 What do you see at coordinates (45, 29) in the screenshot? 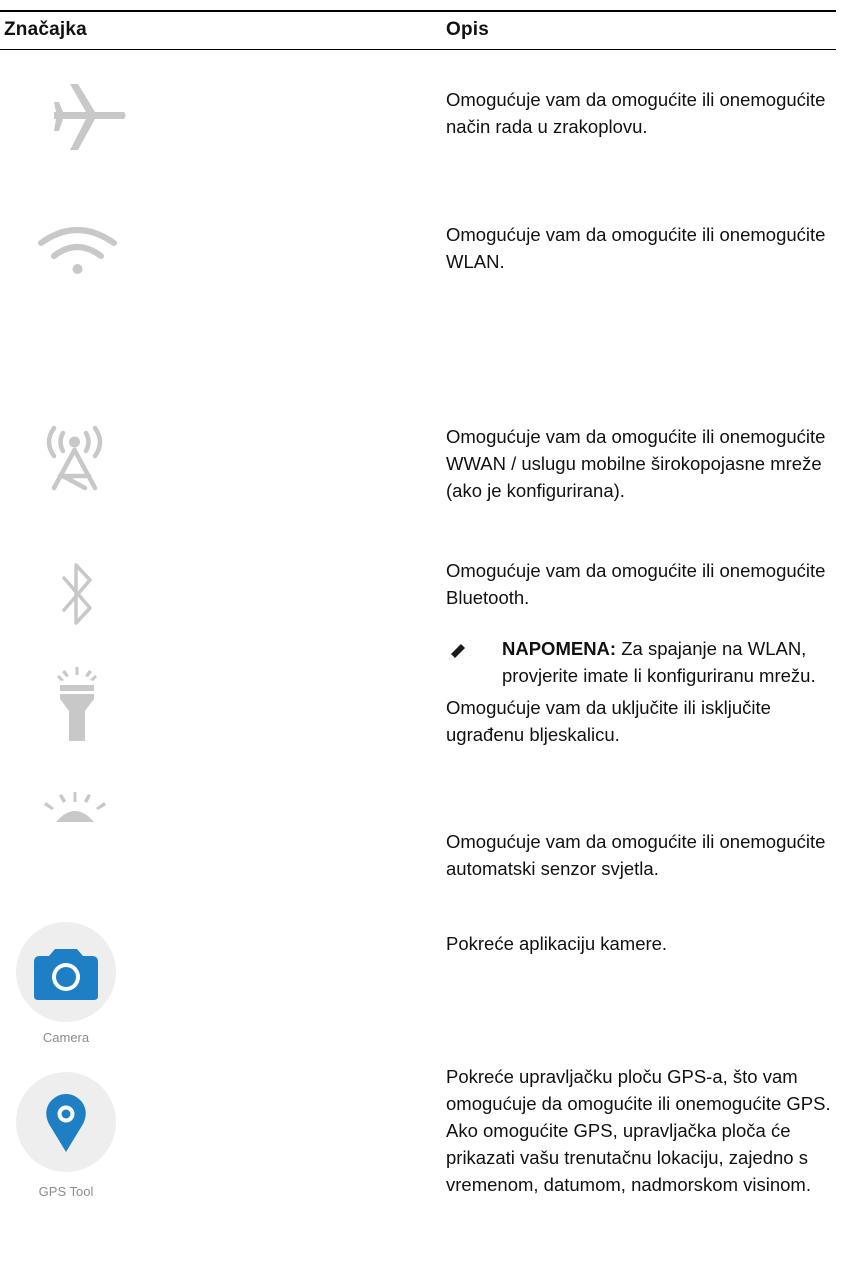
I see `column-header-feature: Značajka` at bounding box center [45, 29].